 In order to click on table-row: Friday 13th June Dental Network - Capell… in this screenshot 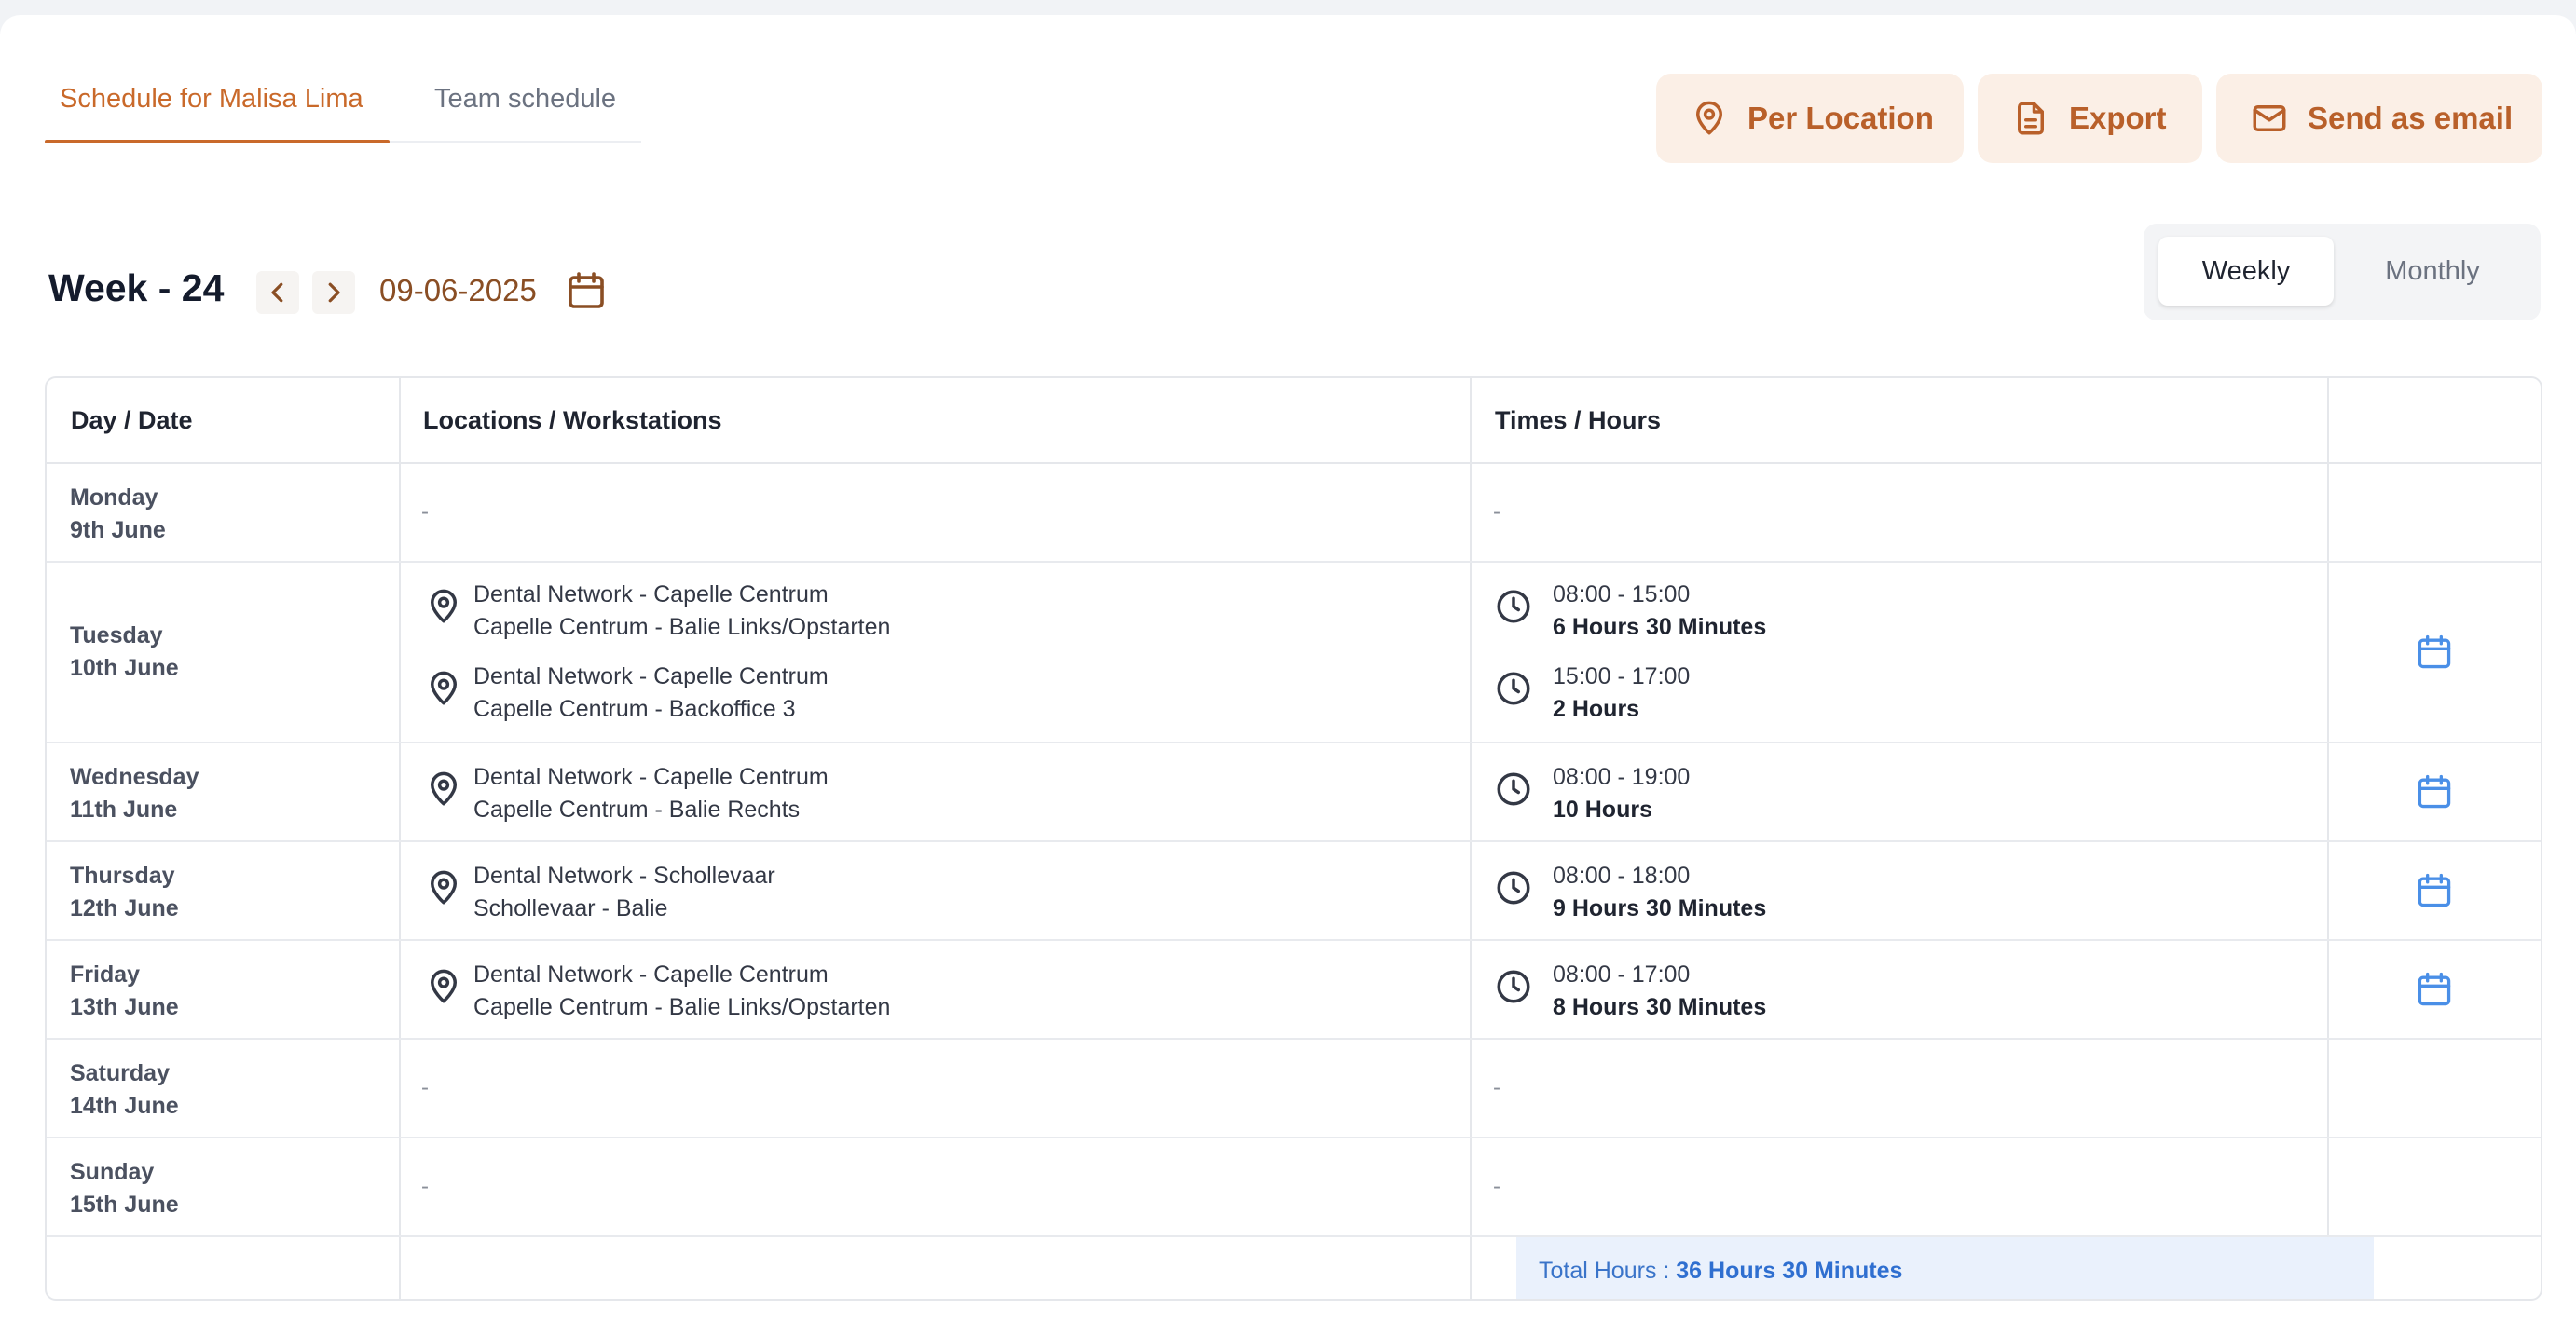, I will do `click(1294, 991)`.